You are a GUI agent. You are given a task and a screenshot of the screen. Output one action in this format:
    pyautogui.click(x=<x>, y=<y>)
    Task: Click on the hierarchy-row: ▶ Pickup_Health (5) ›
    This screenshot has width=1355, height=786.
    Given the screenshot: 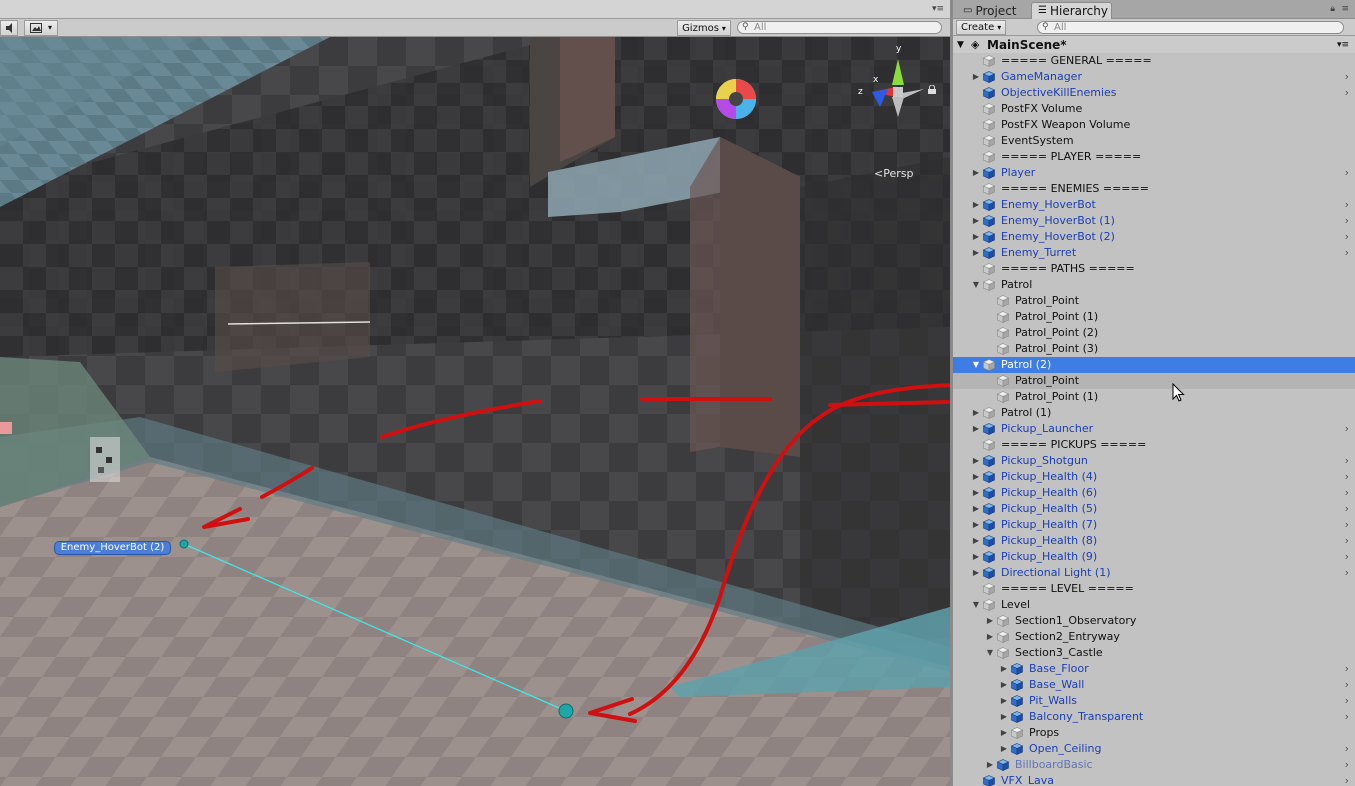 What is the action you would take?
    pyautogui.click(x=1154, y=509)
    